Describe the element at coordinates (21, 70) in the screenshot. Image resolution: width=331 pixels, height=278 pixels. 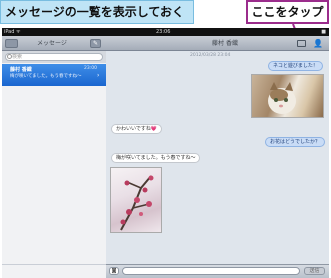
I see `conversation-name: 藤村 香織` at that location.